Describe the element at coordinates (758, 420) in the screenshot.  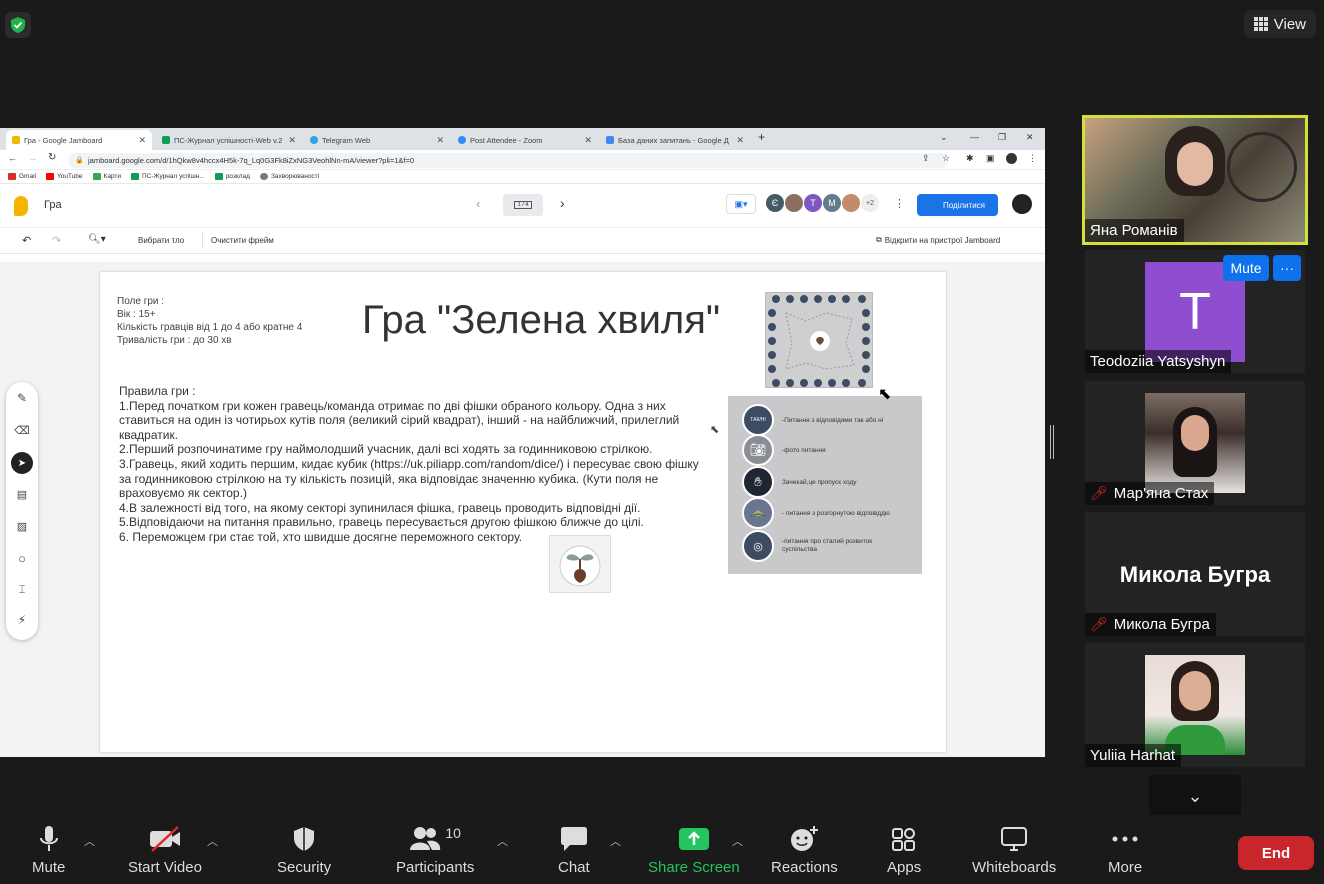
I see `yes-no-icon: ТАК/НІ` at that location.